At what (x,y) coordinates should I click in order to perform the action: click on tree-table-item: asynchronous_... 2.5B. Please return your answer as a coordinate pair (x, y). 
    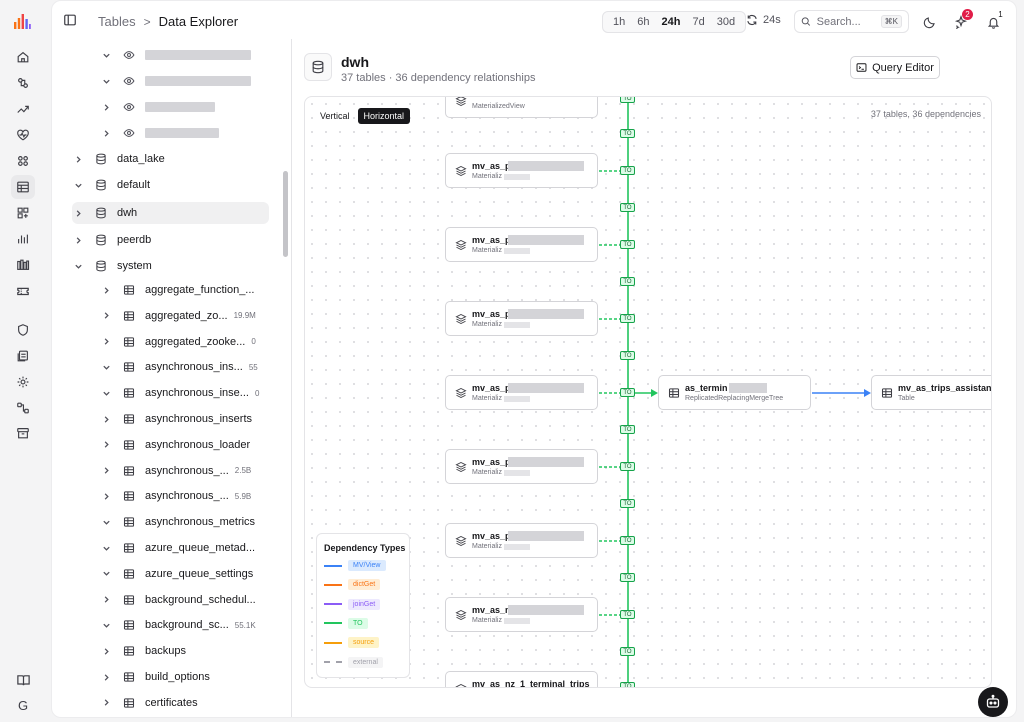
    Looking at the image, I should click on (175, 471).